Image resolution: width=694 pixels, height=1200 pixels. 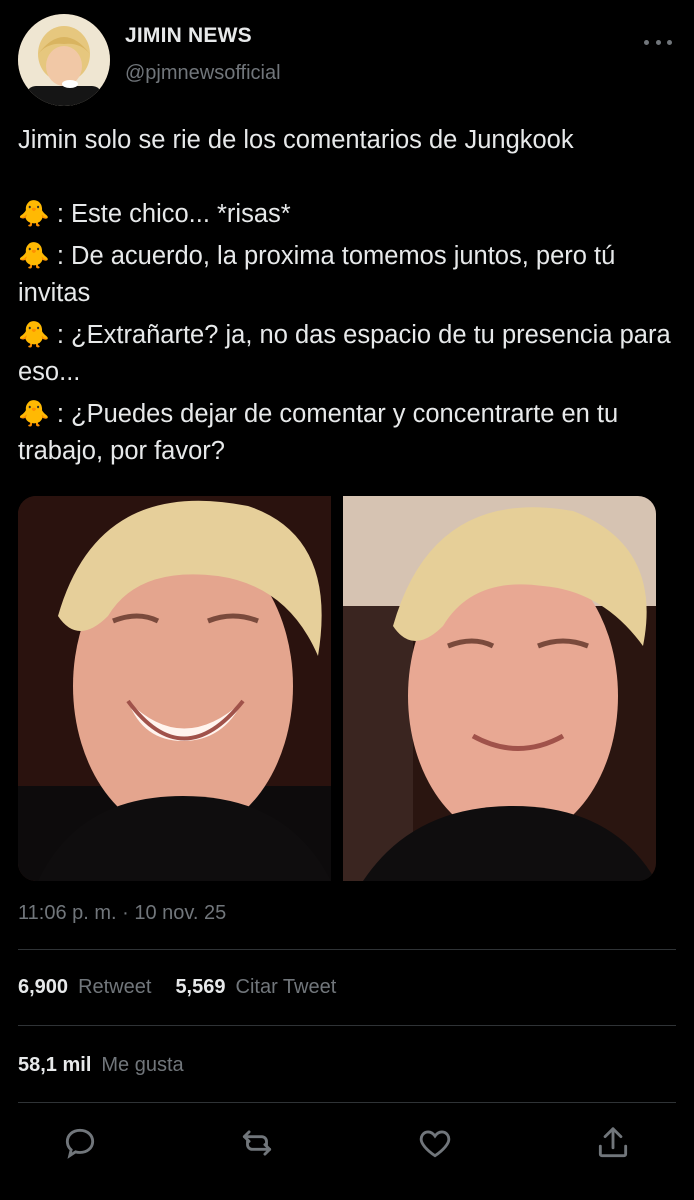 I want to click on reply-icon, so click(x=80, y=1143).